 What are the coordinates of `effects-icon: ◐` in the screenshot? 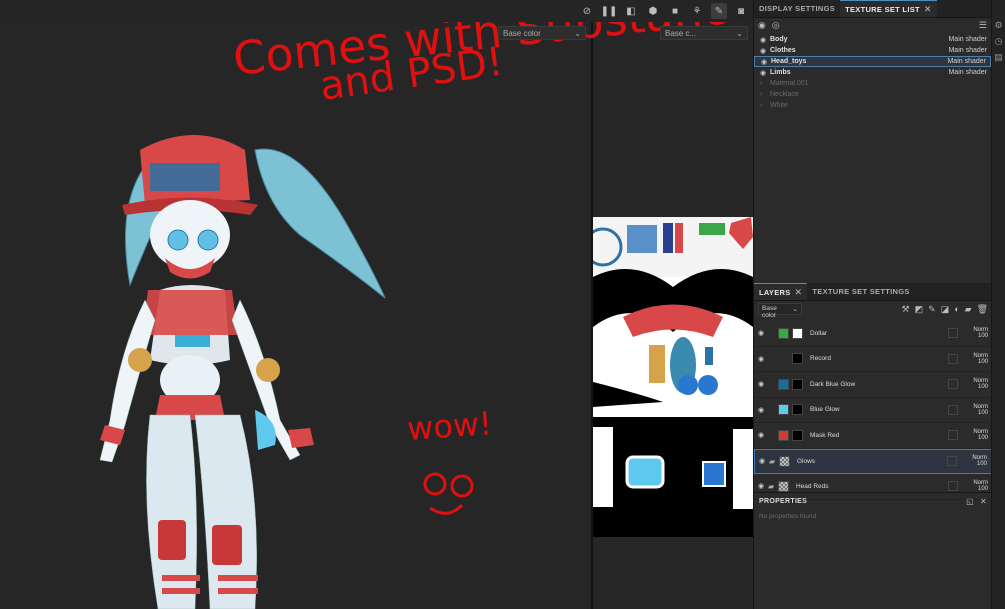 It's located at (956, 309).